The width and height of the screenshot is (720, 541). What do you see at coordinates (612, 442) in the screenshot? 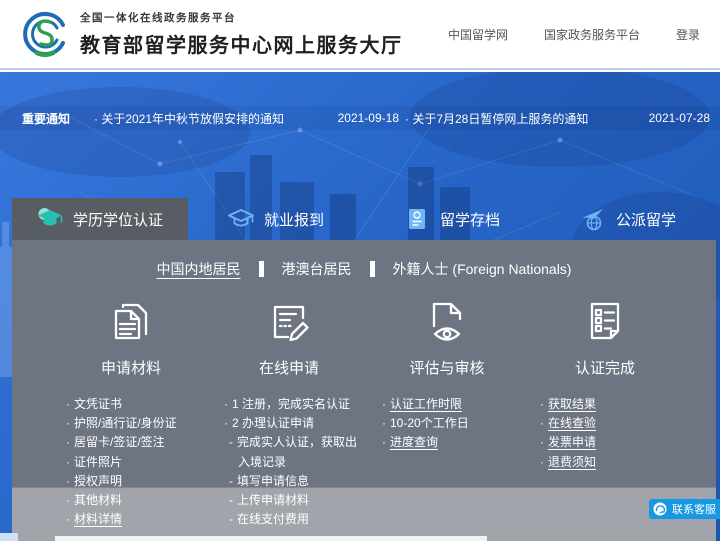
I see `list-item-invoice-request: · 发票申请` at bounding box center [612, 442].